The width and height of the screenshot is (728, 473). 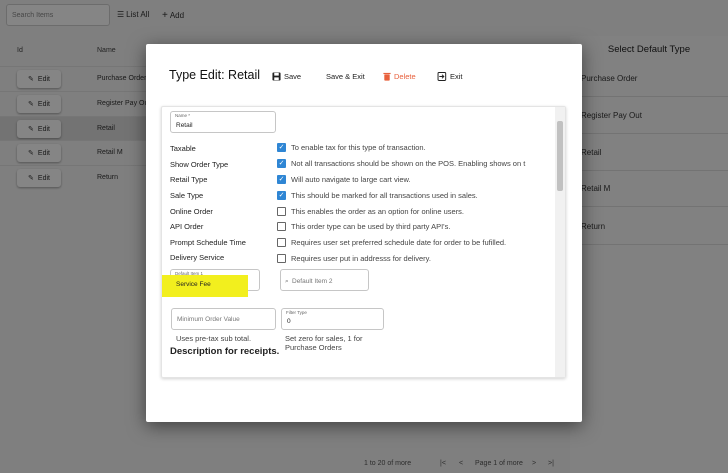 What do you see at coordinates (191, 211) in the screenshot?
I see `label-online-order: Online Order` at bounding box center [191, 211].